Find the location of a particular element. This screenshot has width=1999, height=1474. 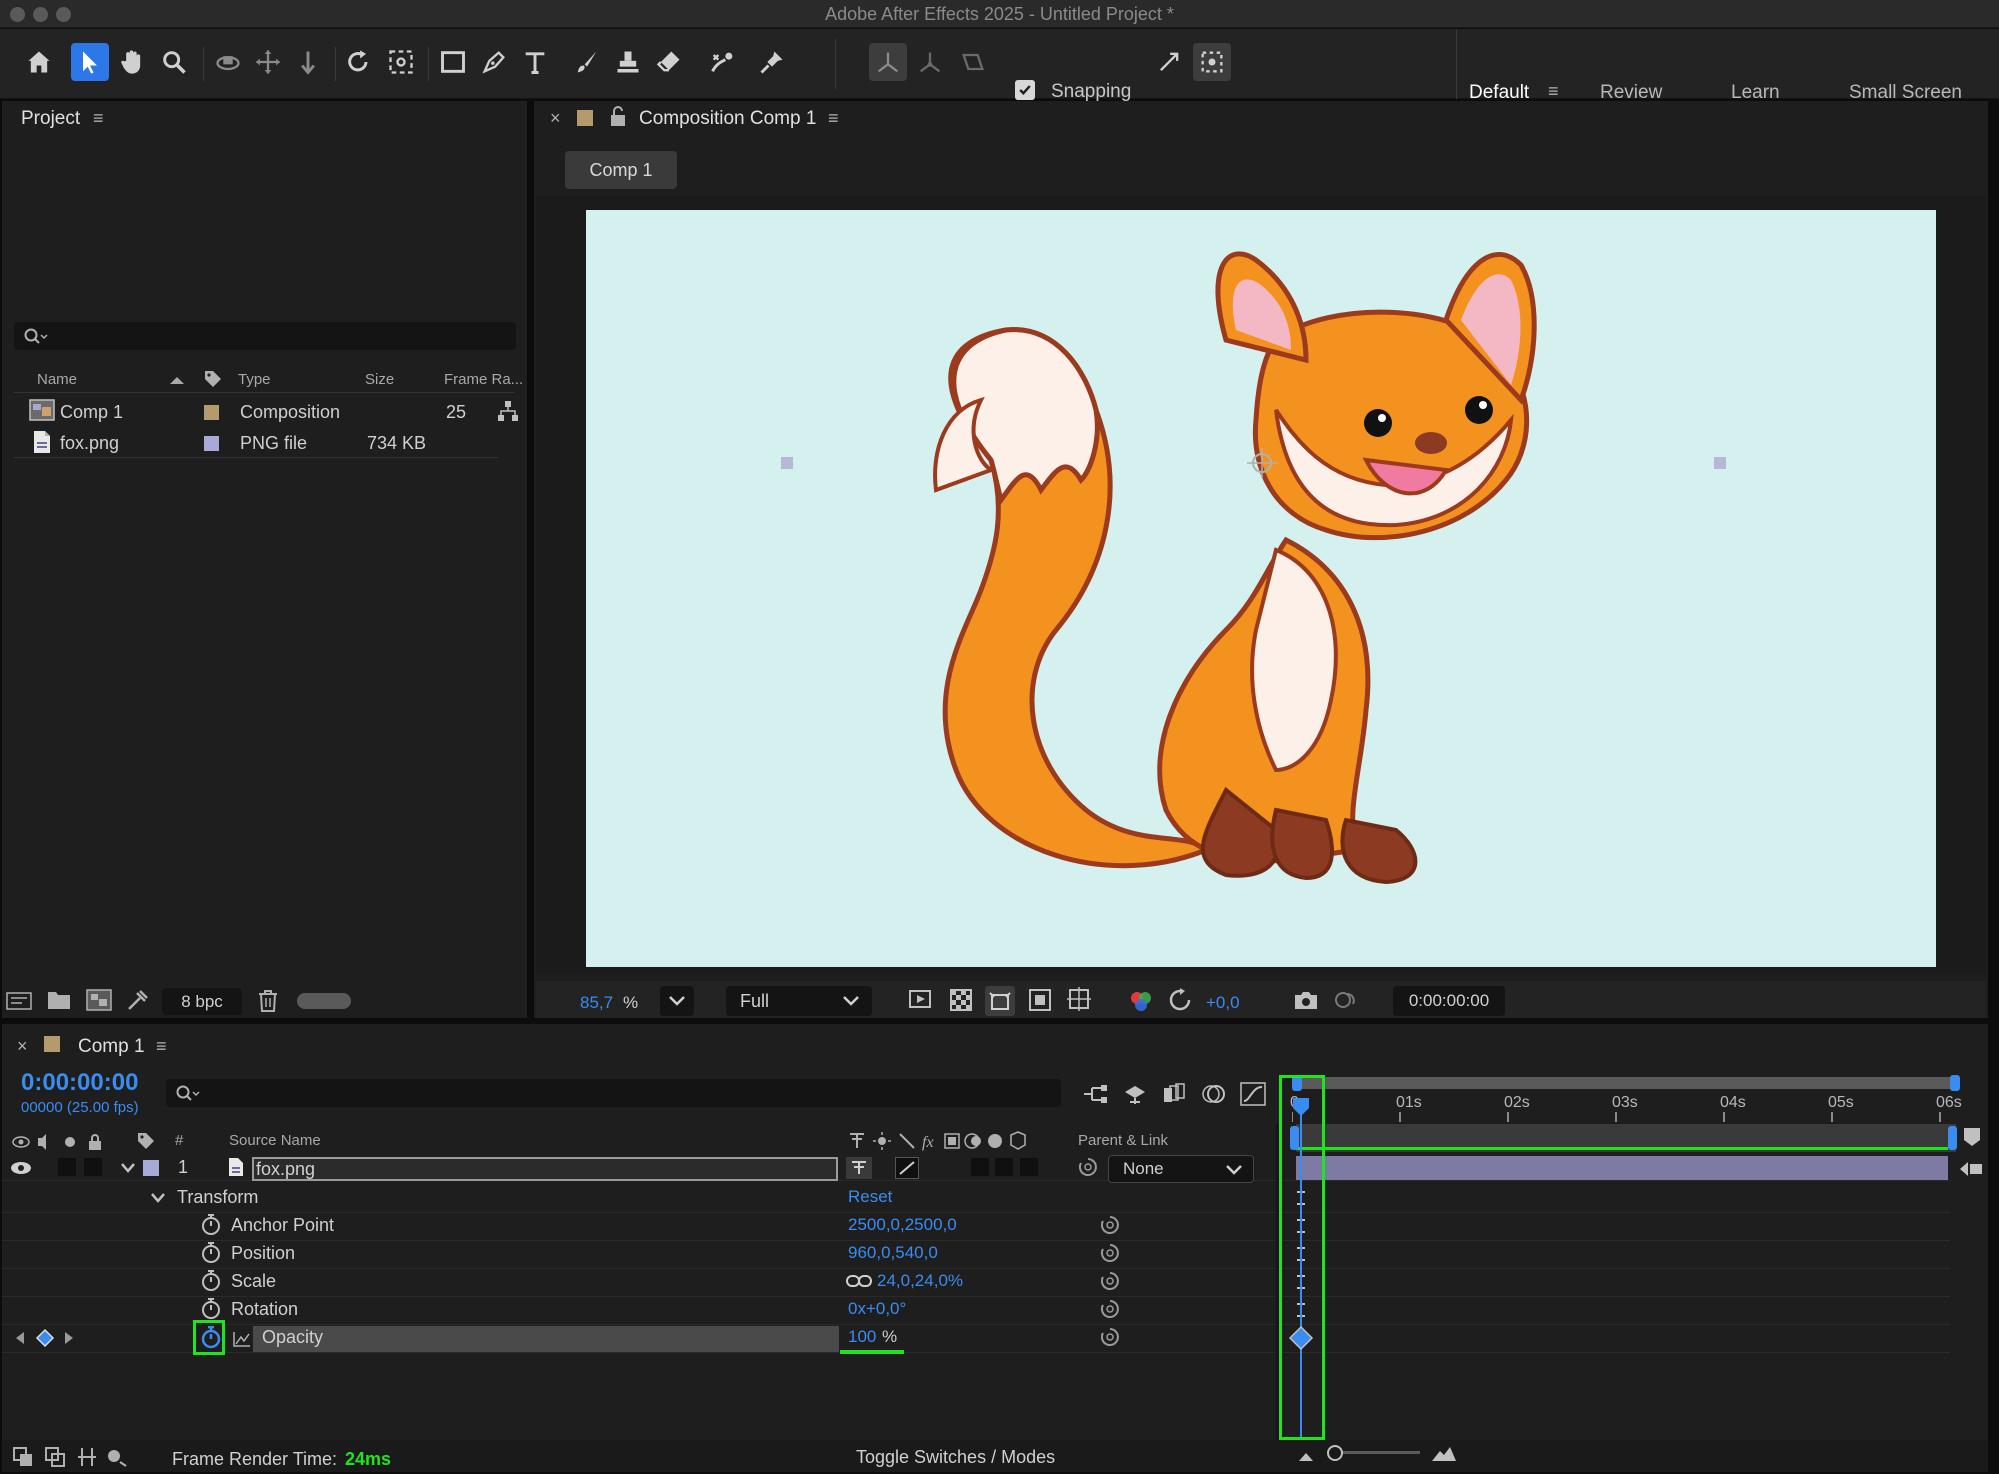

workspace-menu-icon: ≡ is located at coordinates (1553, 91).